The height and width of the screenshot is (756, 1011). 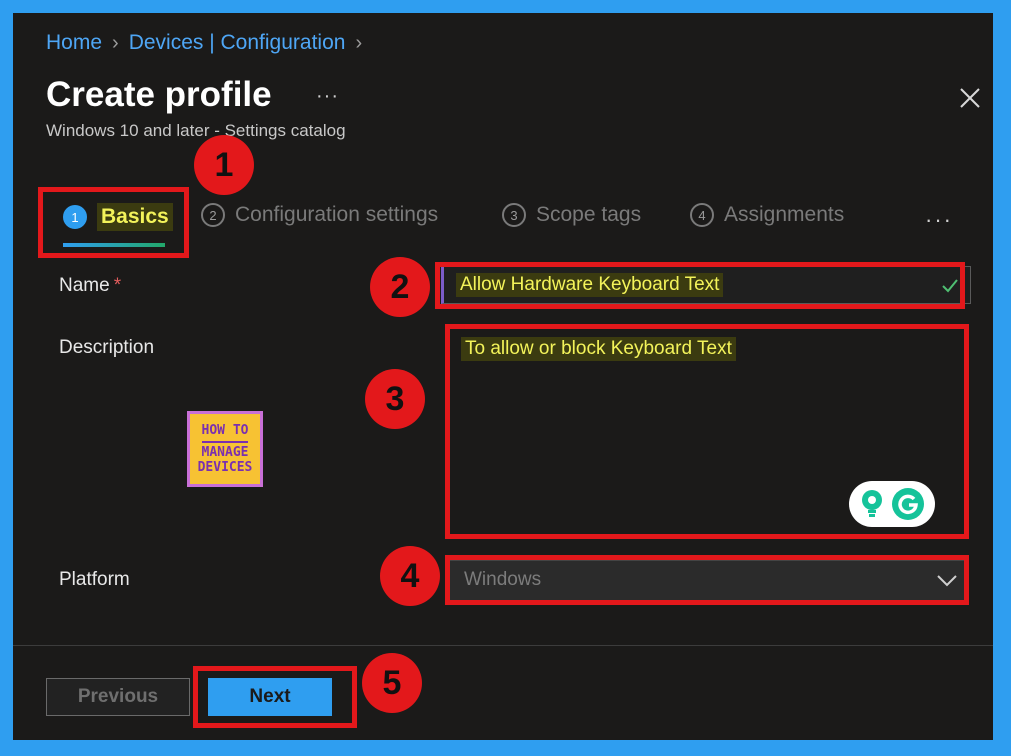 What do you see at coordinates (224, 165) in the screenshot?
I see `annotation-badge-1: 1` at bounding box center [224, 165].